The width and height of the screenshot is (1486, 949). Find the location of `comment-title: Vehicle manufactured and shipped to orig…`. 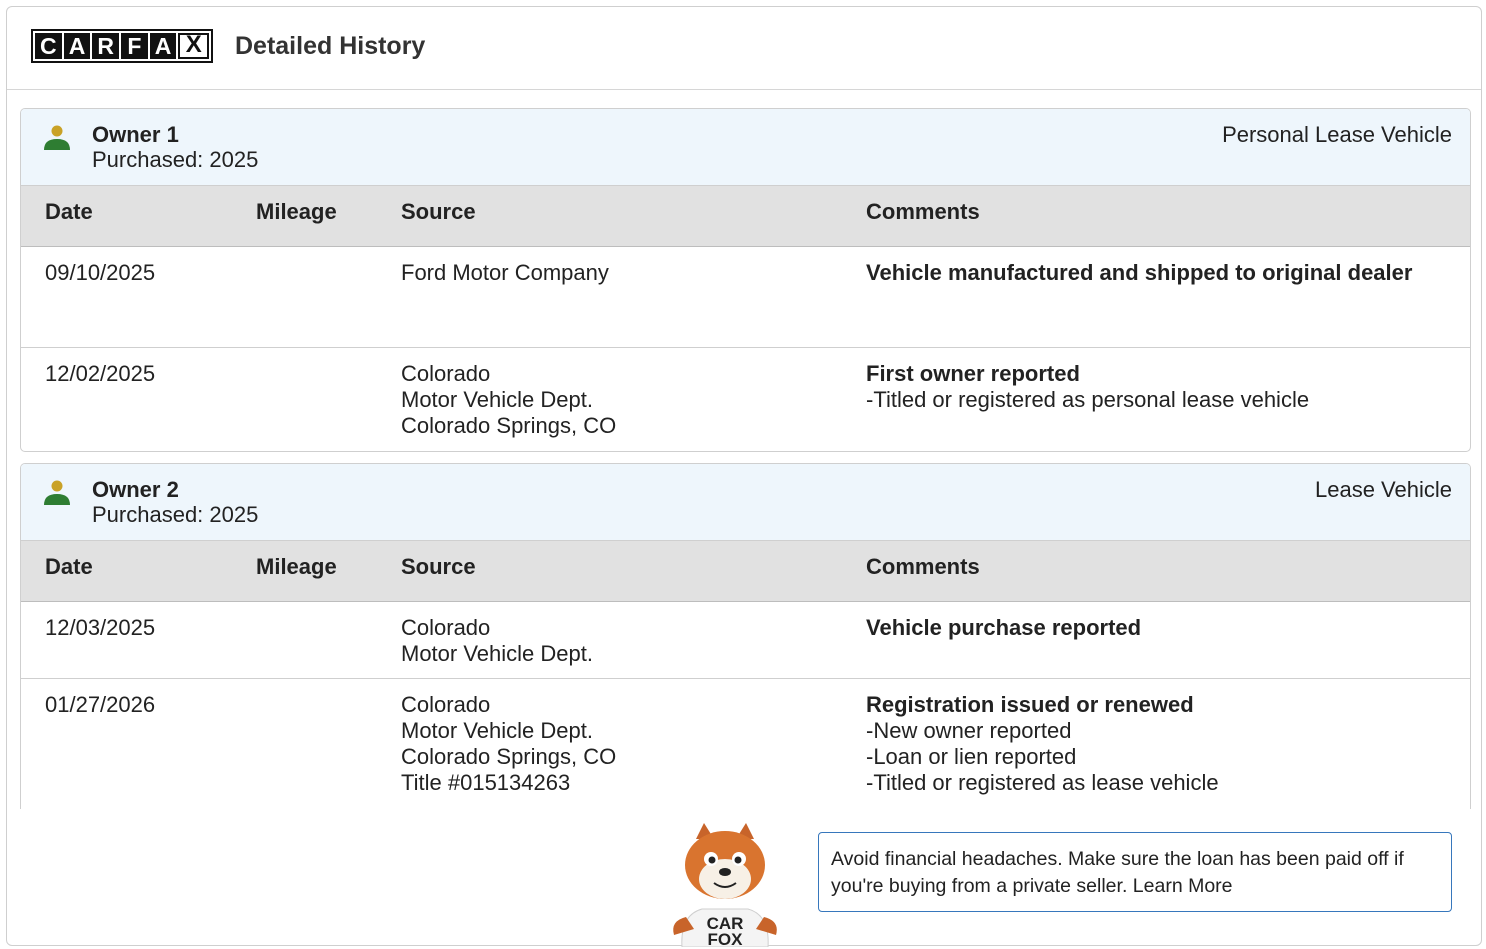

comment-title: Vehicle manufactured and shipped to orig… is located at coordinates (1139, 272).